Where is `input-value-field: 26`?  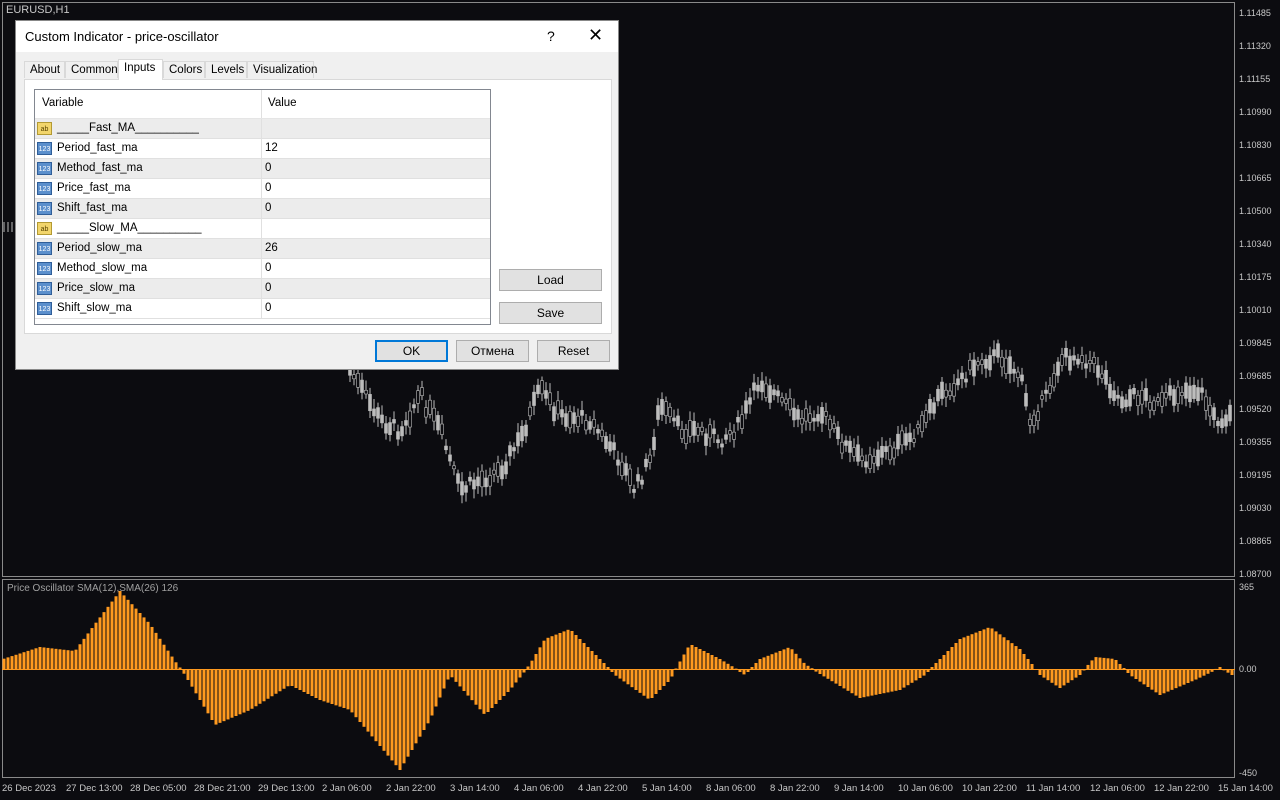 input-value-field: 26 is located at coordinates (271, 248).